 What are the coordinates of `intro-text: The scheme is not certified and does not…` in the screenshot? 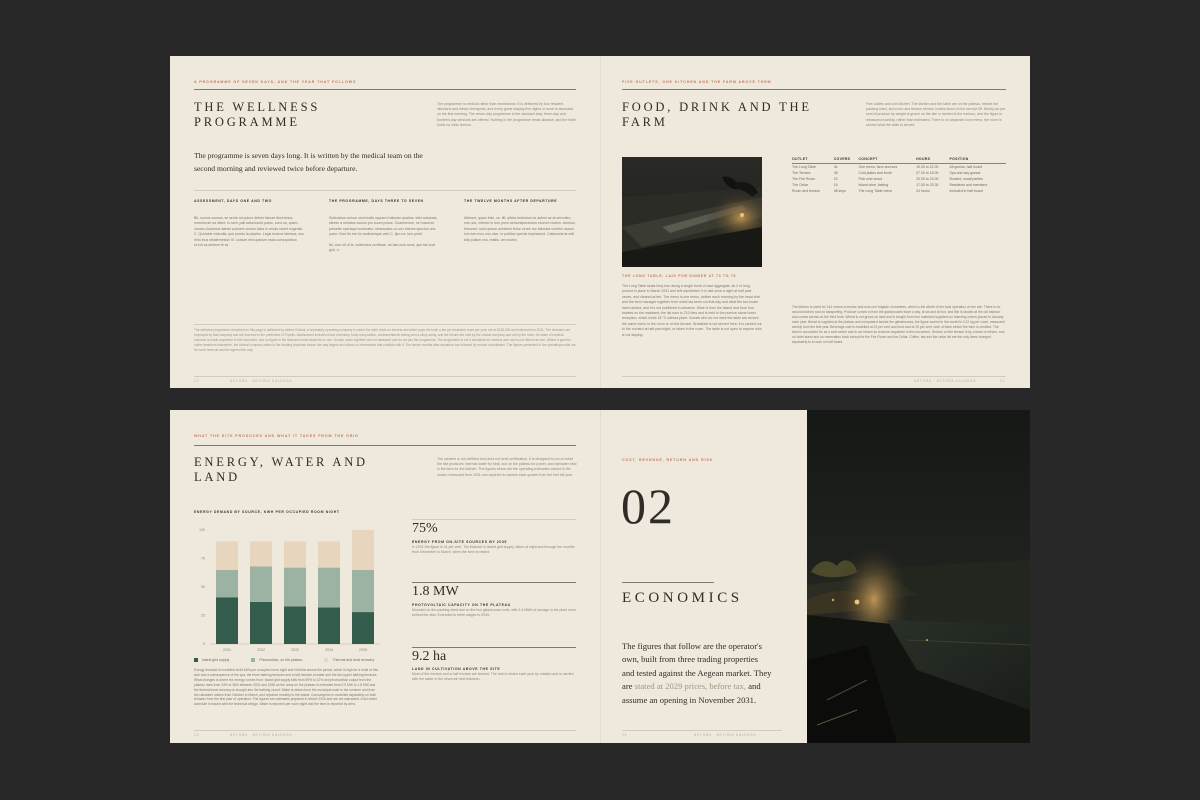 It's located at (507, 467).